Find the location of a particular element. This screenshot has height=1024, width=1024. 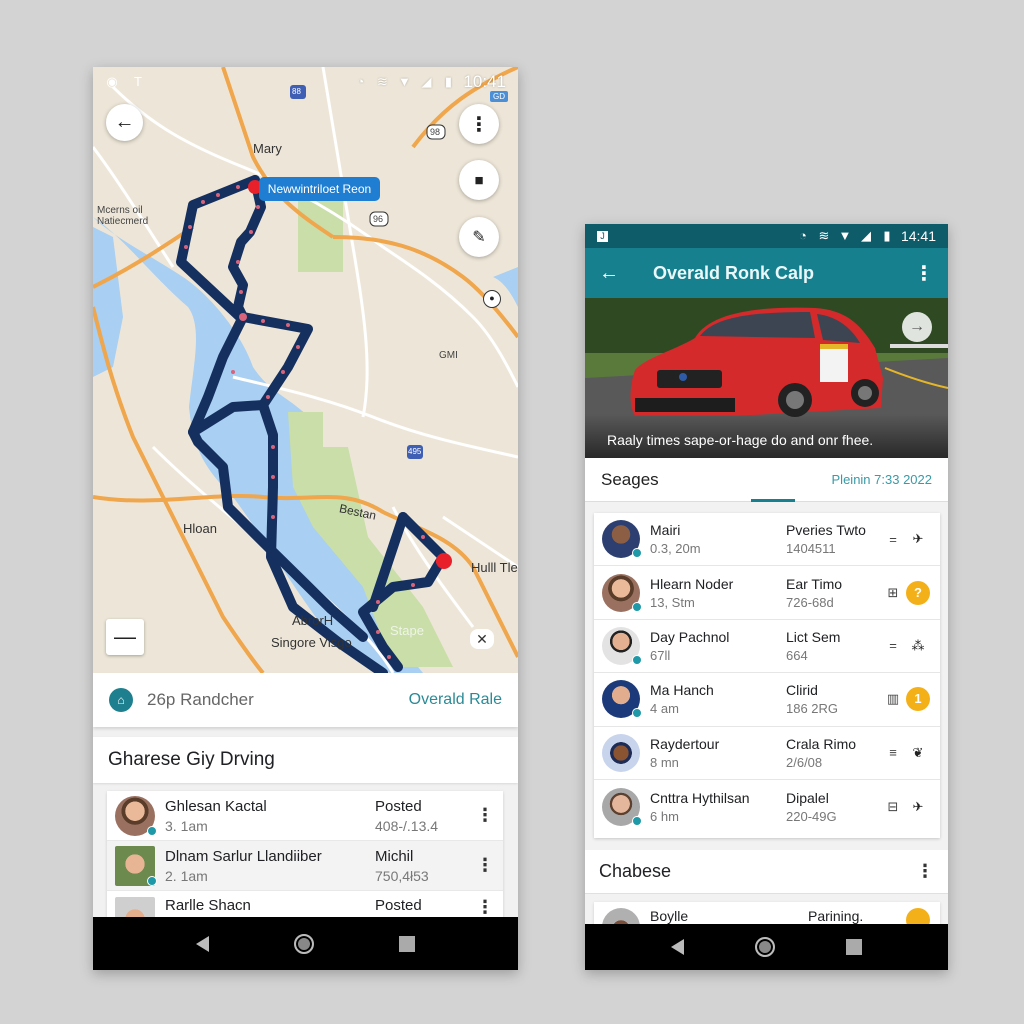

tab-stages: Seages is located at coordinates (630, 480).